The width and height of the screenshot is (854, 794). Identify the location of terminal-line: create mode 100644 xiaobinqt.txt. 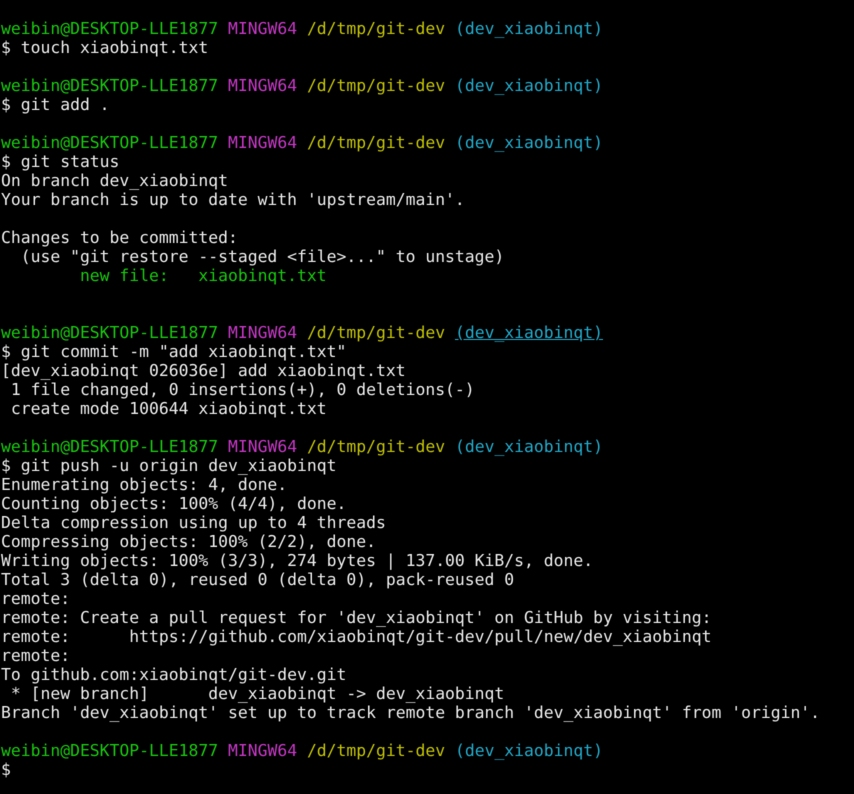
(168, 408).